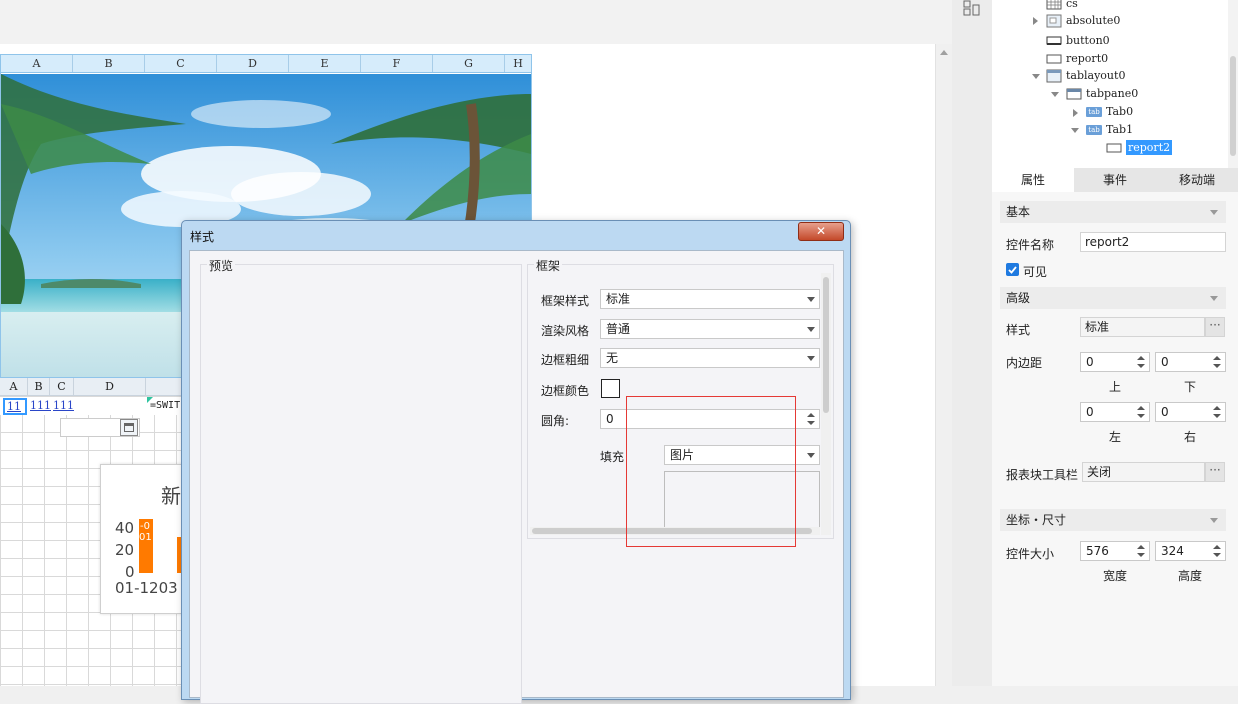 The image size is (1238, 704). I want to click on lower-column-c: C, so click(62, 386).